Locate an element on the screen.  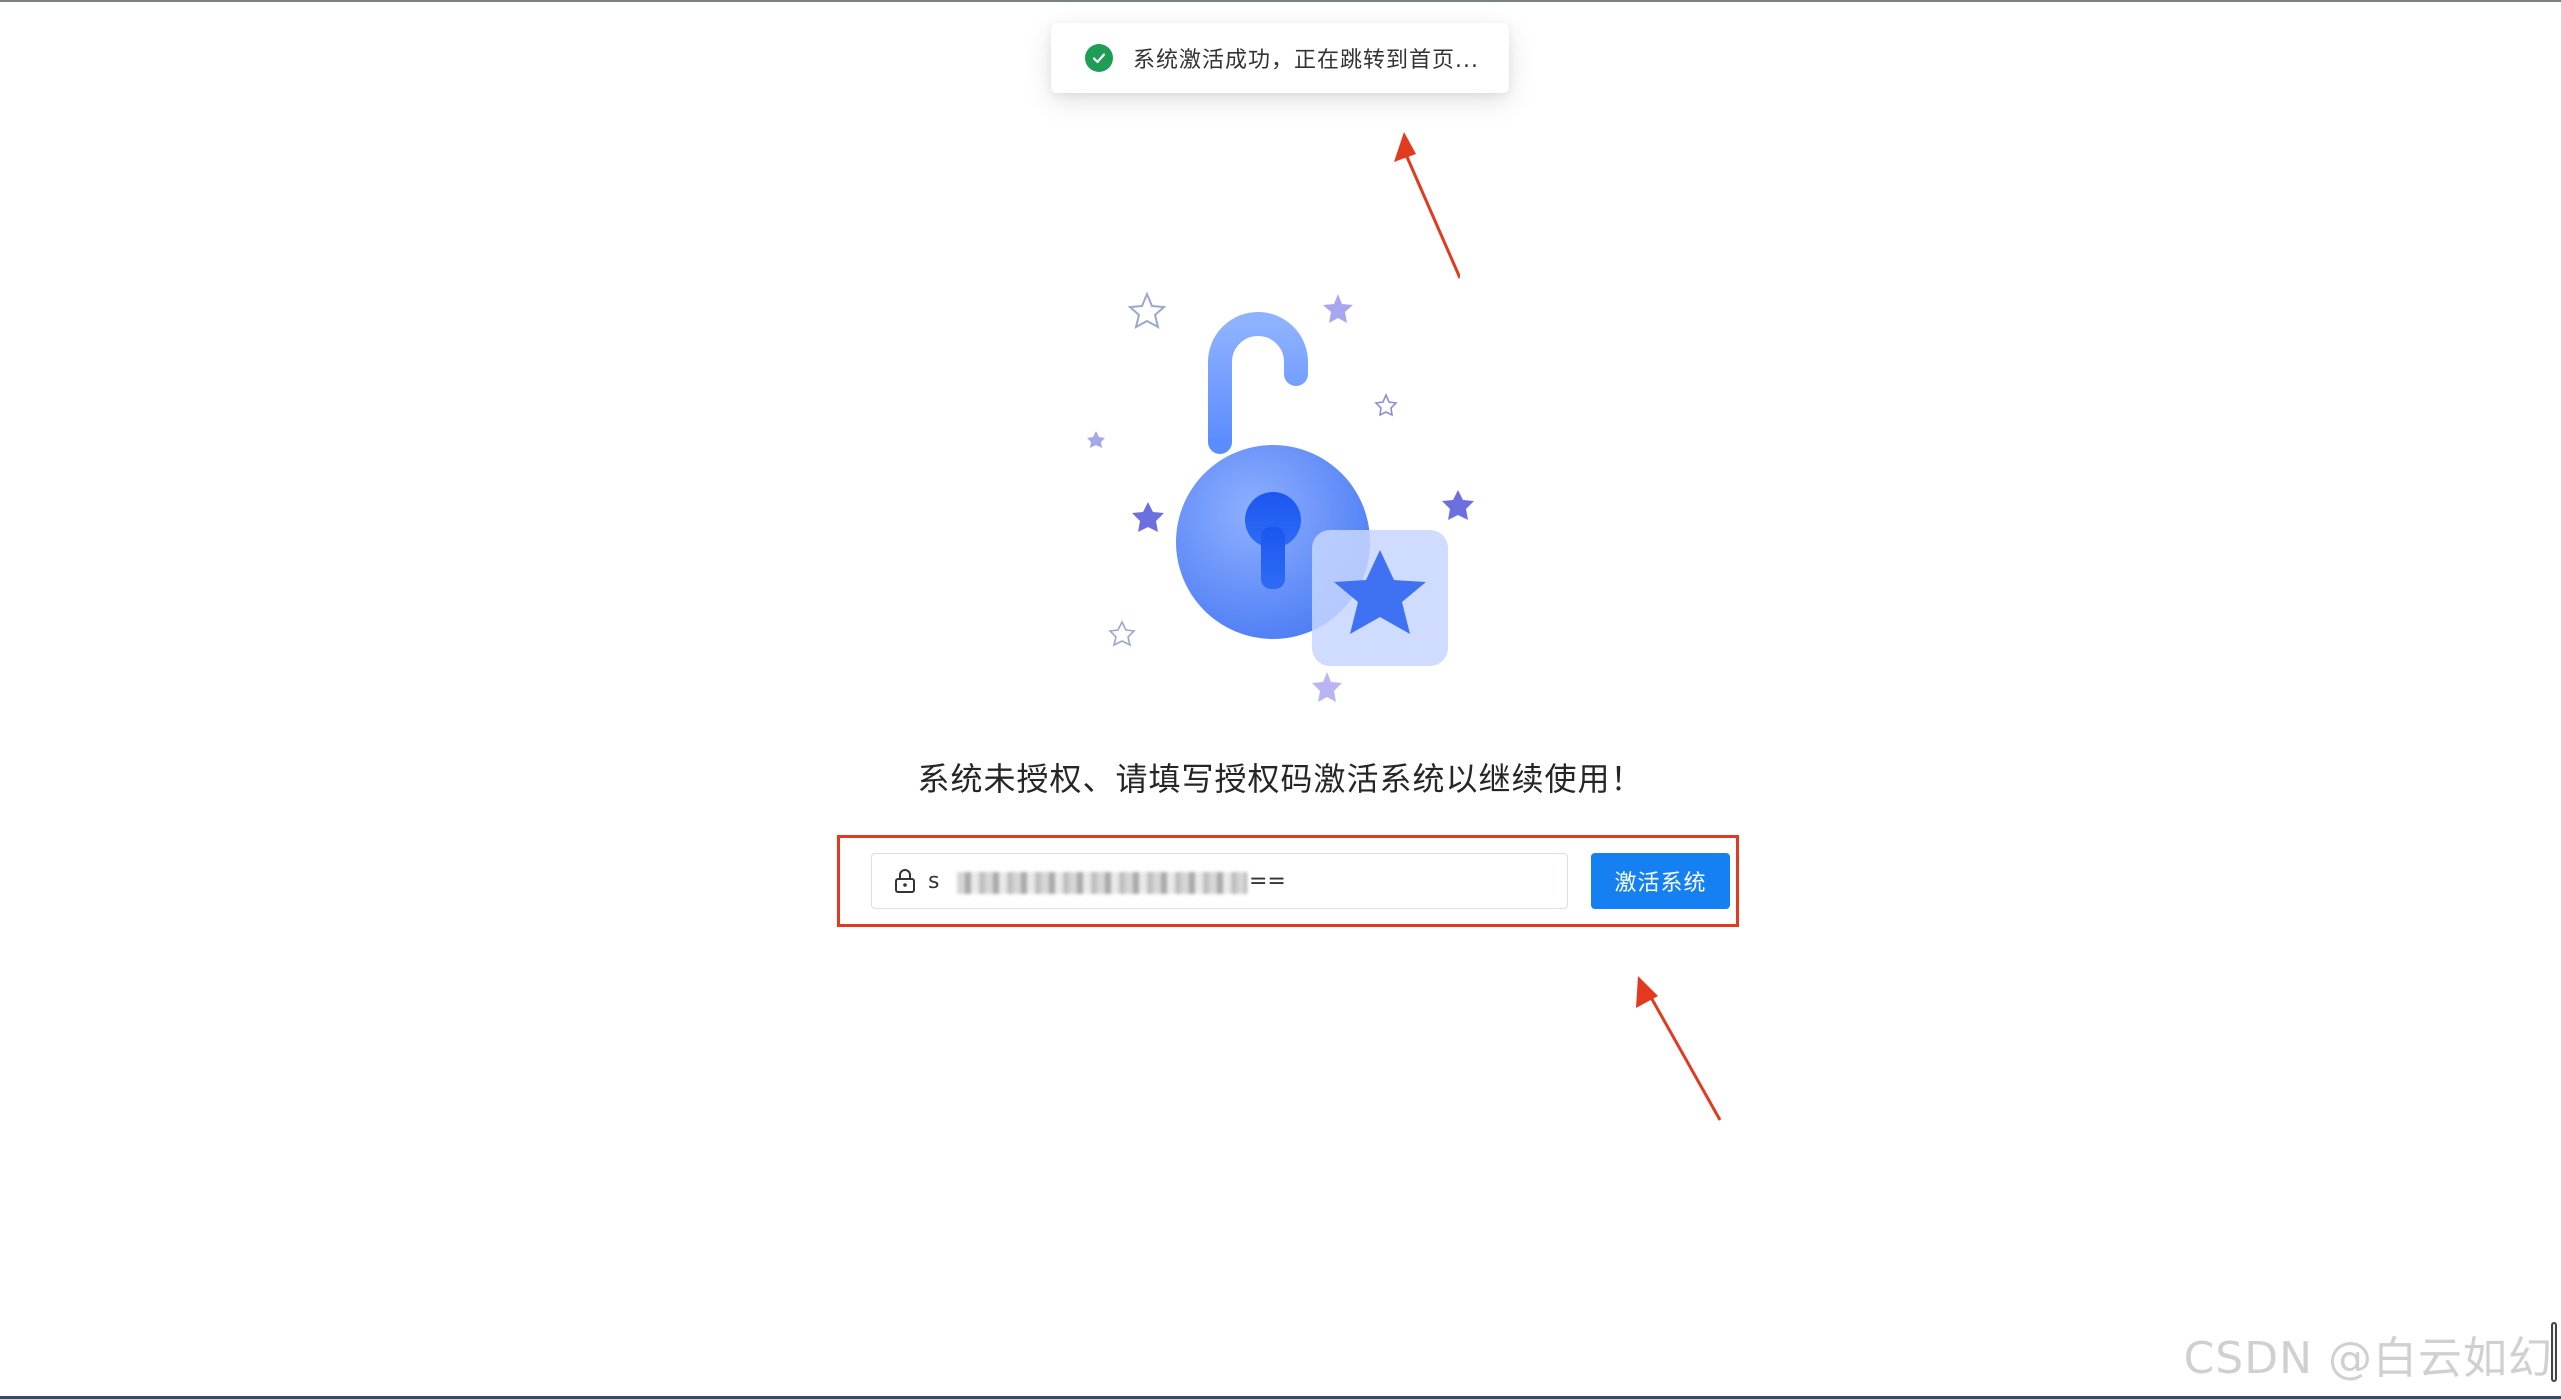
redacted-code-blur is located at coordinates (1102, 883).